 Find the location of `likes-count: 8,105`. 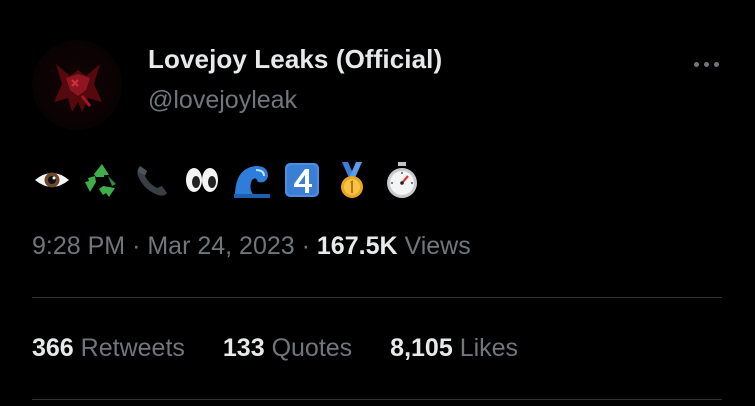

likes-count: 8,105 is located at coordinates (421, 348).